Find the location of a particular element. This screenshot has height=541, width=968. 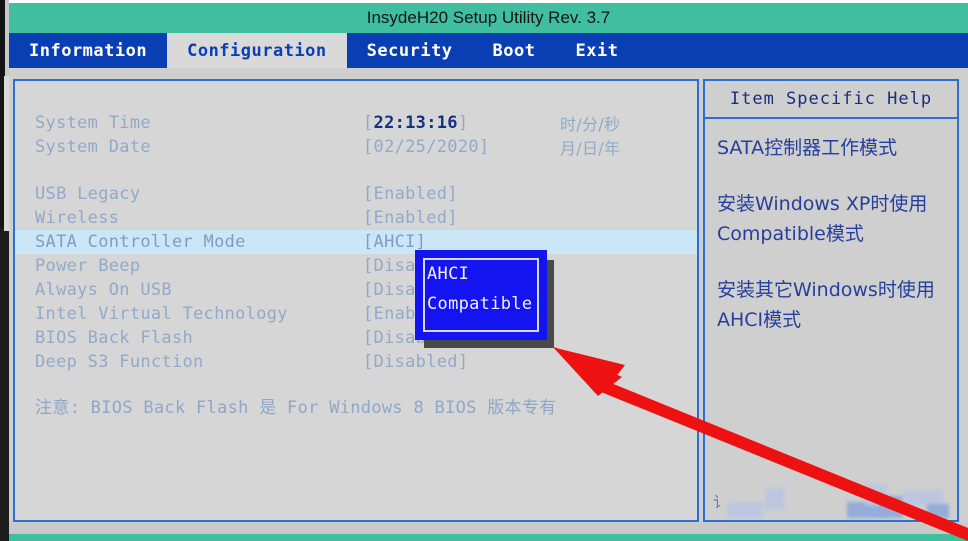

setting-row-always-on-usb: Always On USB [Disabled] is located at coordinates (356, 290).